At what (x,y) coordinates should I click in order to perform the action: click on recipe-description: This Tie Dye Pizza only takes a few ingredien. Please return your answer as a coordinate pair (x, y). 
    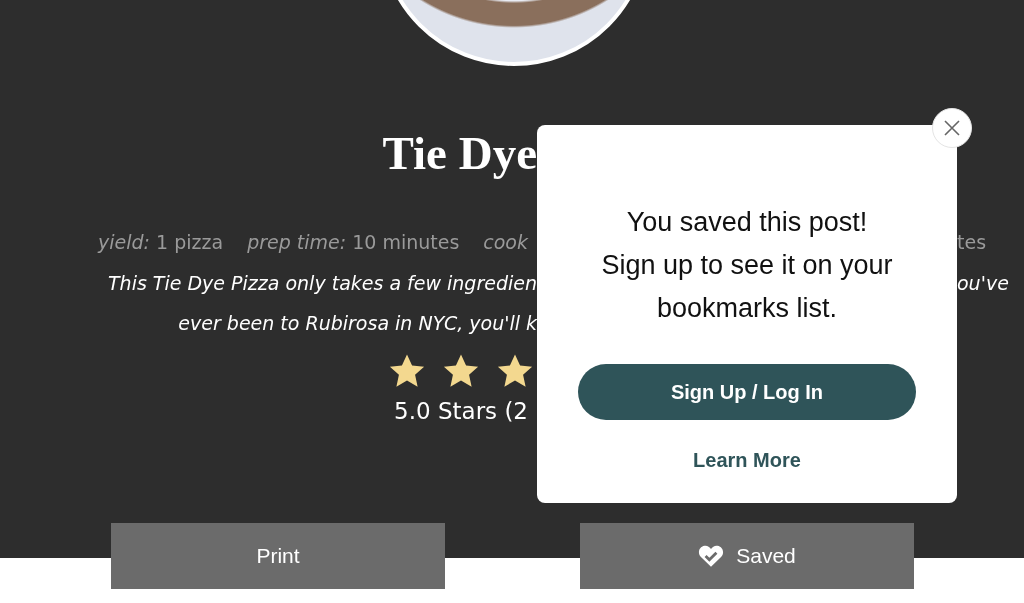
    Looking at the image, I should click on (322, 283).